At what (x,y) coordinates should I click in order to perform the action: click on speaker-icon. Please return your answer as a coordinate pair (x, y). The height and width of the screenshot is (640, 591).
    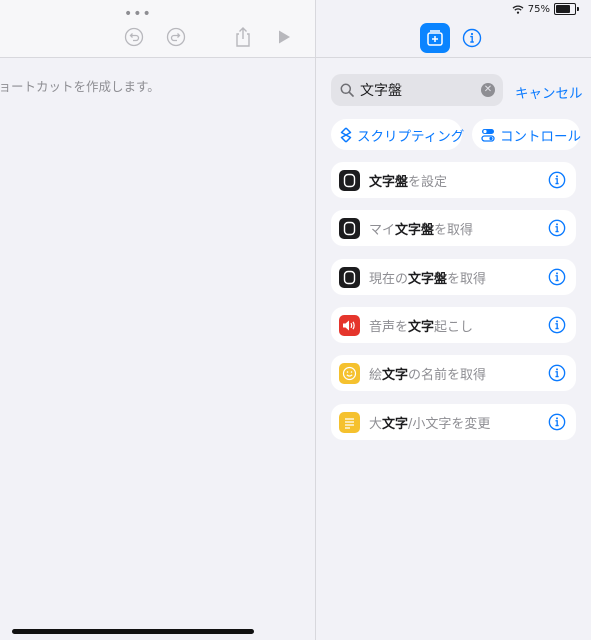
    Looking at the image, I should click on (349, 325).